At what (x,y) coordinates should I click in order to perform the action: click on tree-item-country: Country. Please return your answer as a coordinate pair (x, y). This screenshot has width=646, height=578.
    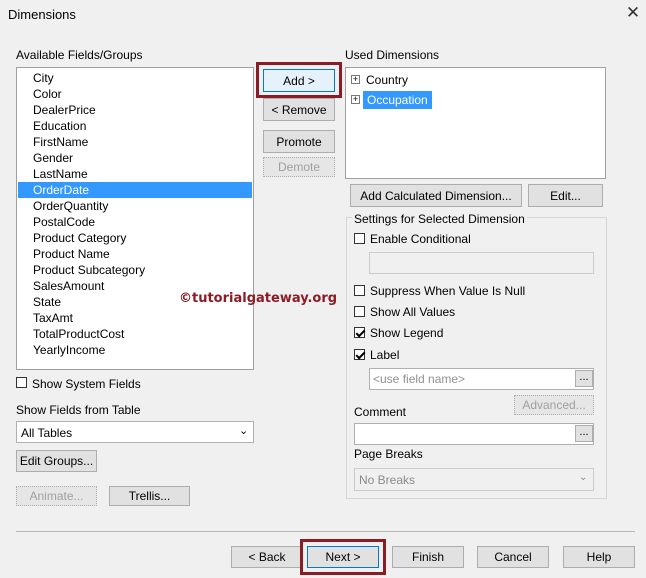
    Looking at the image, I should click on (387, 80).